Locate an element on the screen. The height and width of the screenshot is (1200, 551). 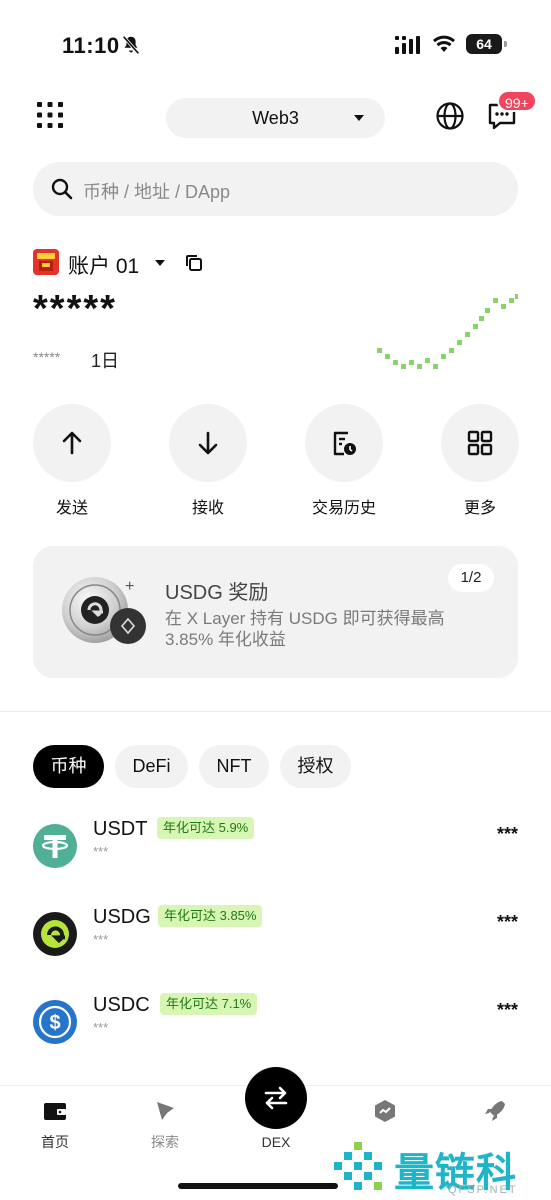
nav-boost is located at coordinates (495, 1111).